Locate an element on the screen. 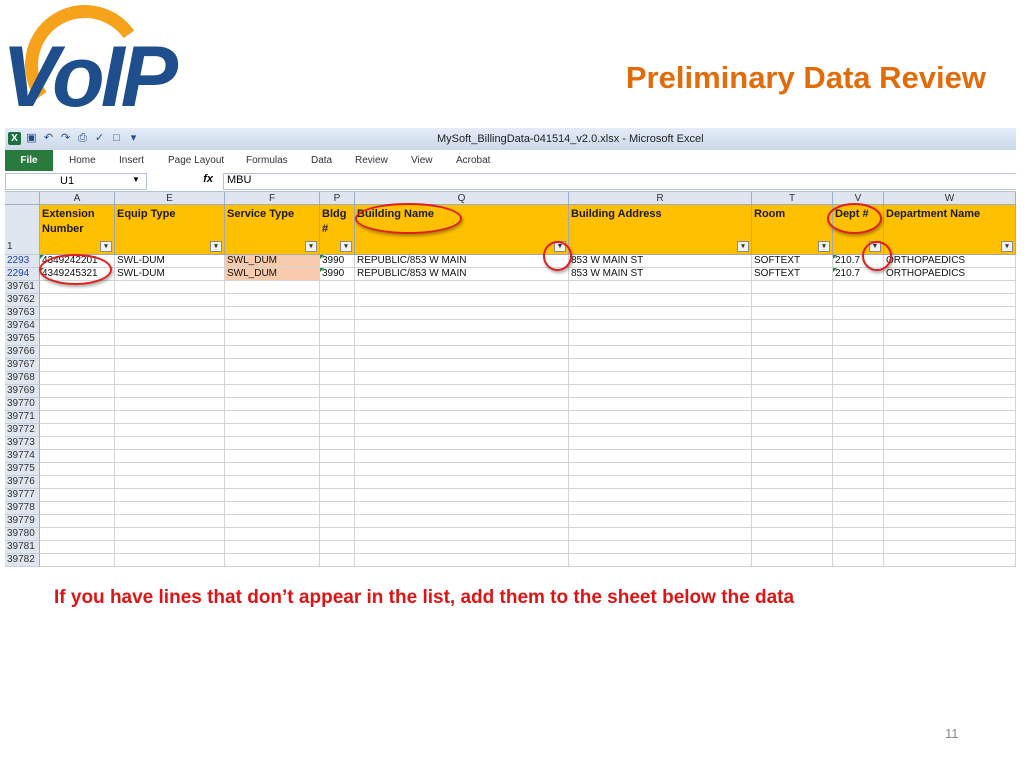  row-header-39764: 39764 is located at coordinates (22, 326).